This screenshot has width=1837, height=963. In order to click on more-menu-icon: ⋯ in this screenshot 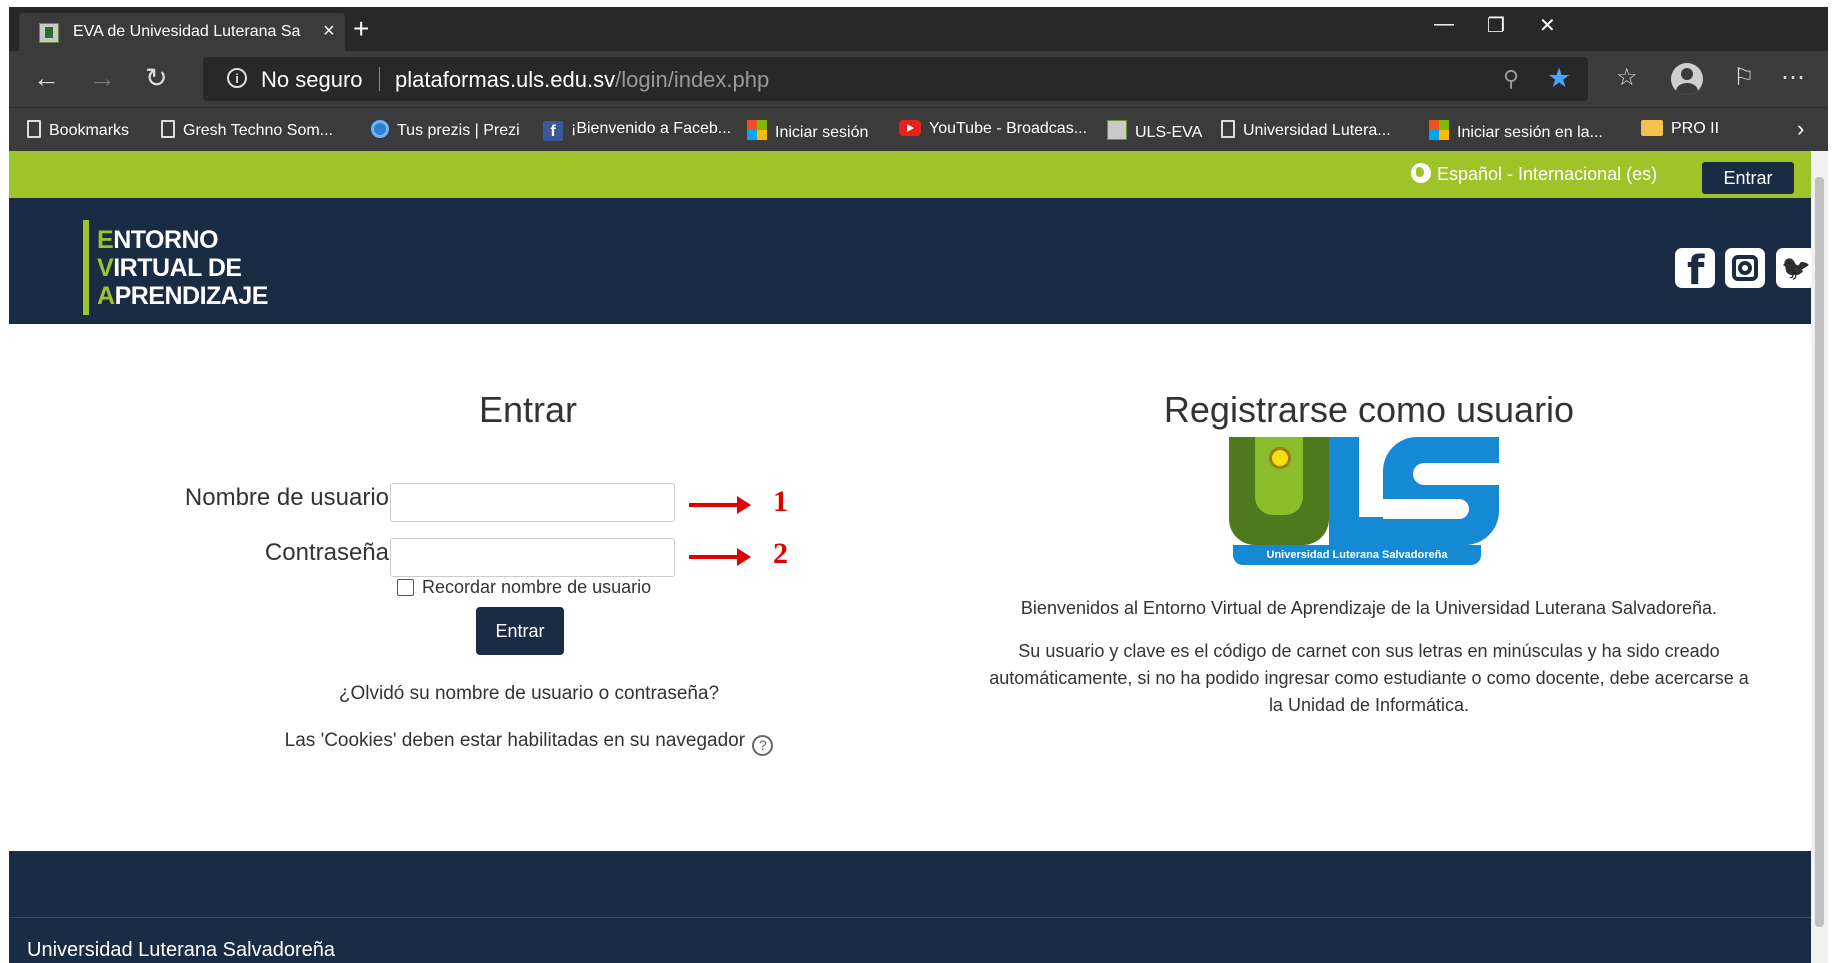, I will do `click(1793, 77)`.